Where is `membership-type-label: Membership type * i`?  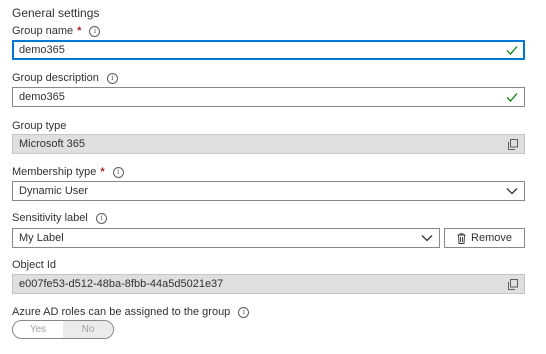
membership-type-label: Membership type * i is located at coordinates (68, 172).